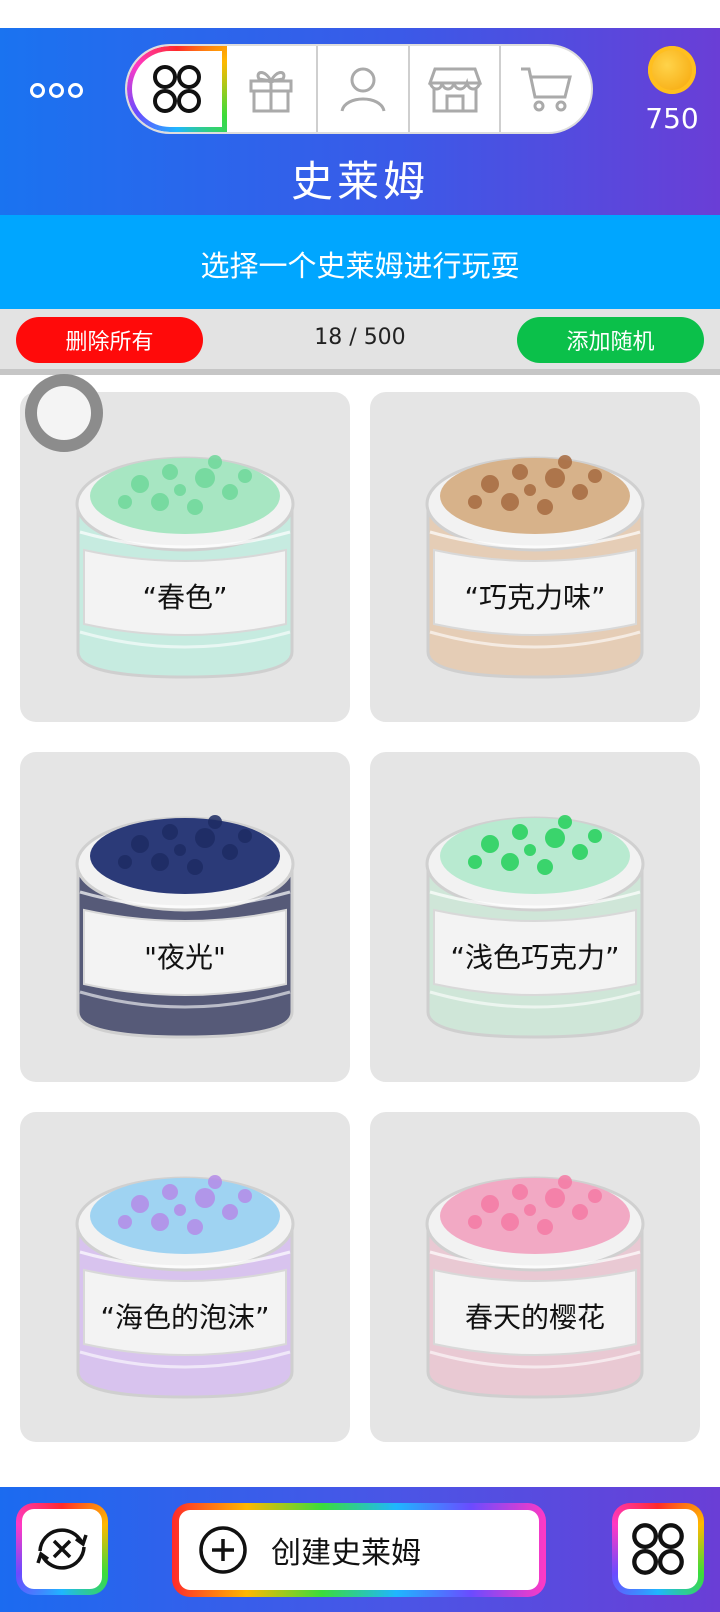 The height and width of the screenshot is (1612, 720). I want to click on control-bar: 删除所有 18 / 500 添加随机, so click(360, 342).